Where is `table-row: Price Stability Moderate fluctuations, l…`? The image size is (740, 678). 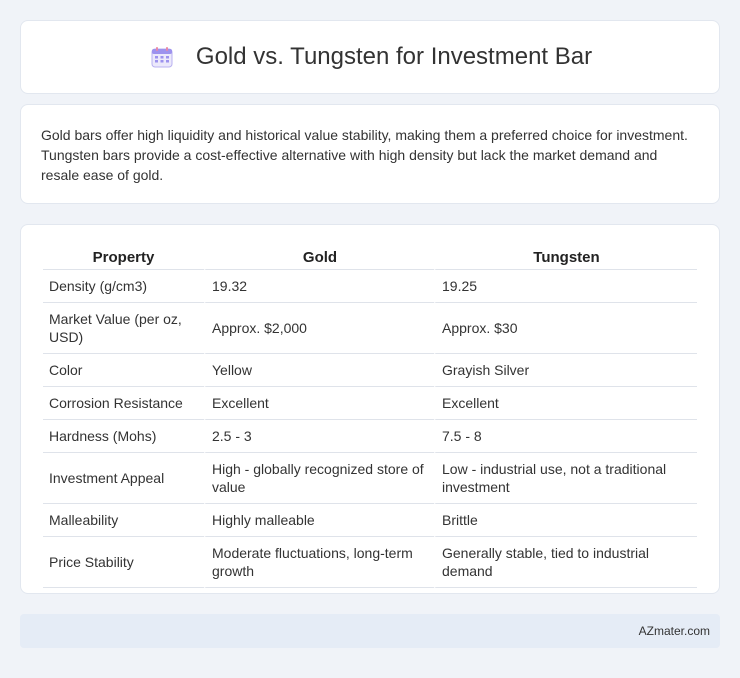 table-row: Price Stability Moderate fluctuations, l… is located at coordinates (370, 562).